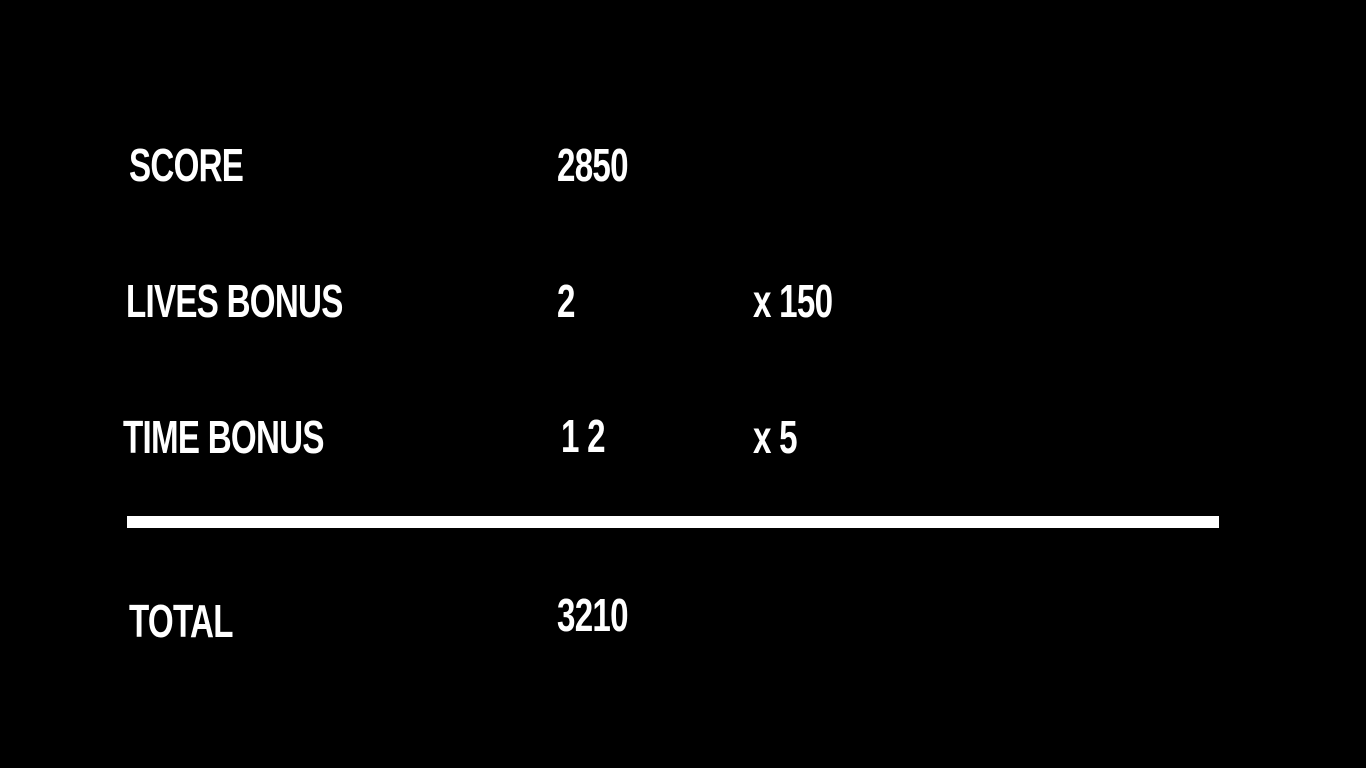 This screenshot has width=1366, height=768. Describe the element at coordinates (593, 165) in the screenshot. I see `score-value: 2850` at that location.